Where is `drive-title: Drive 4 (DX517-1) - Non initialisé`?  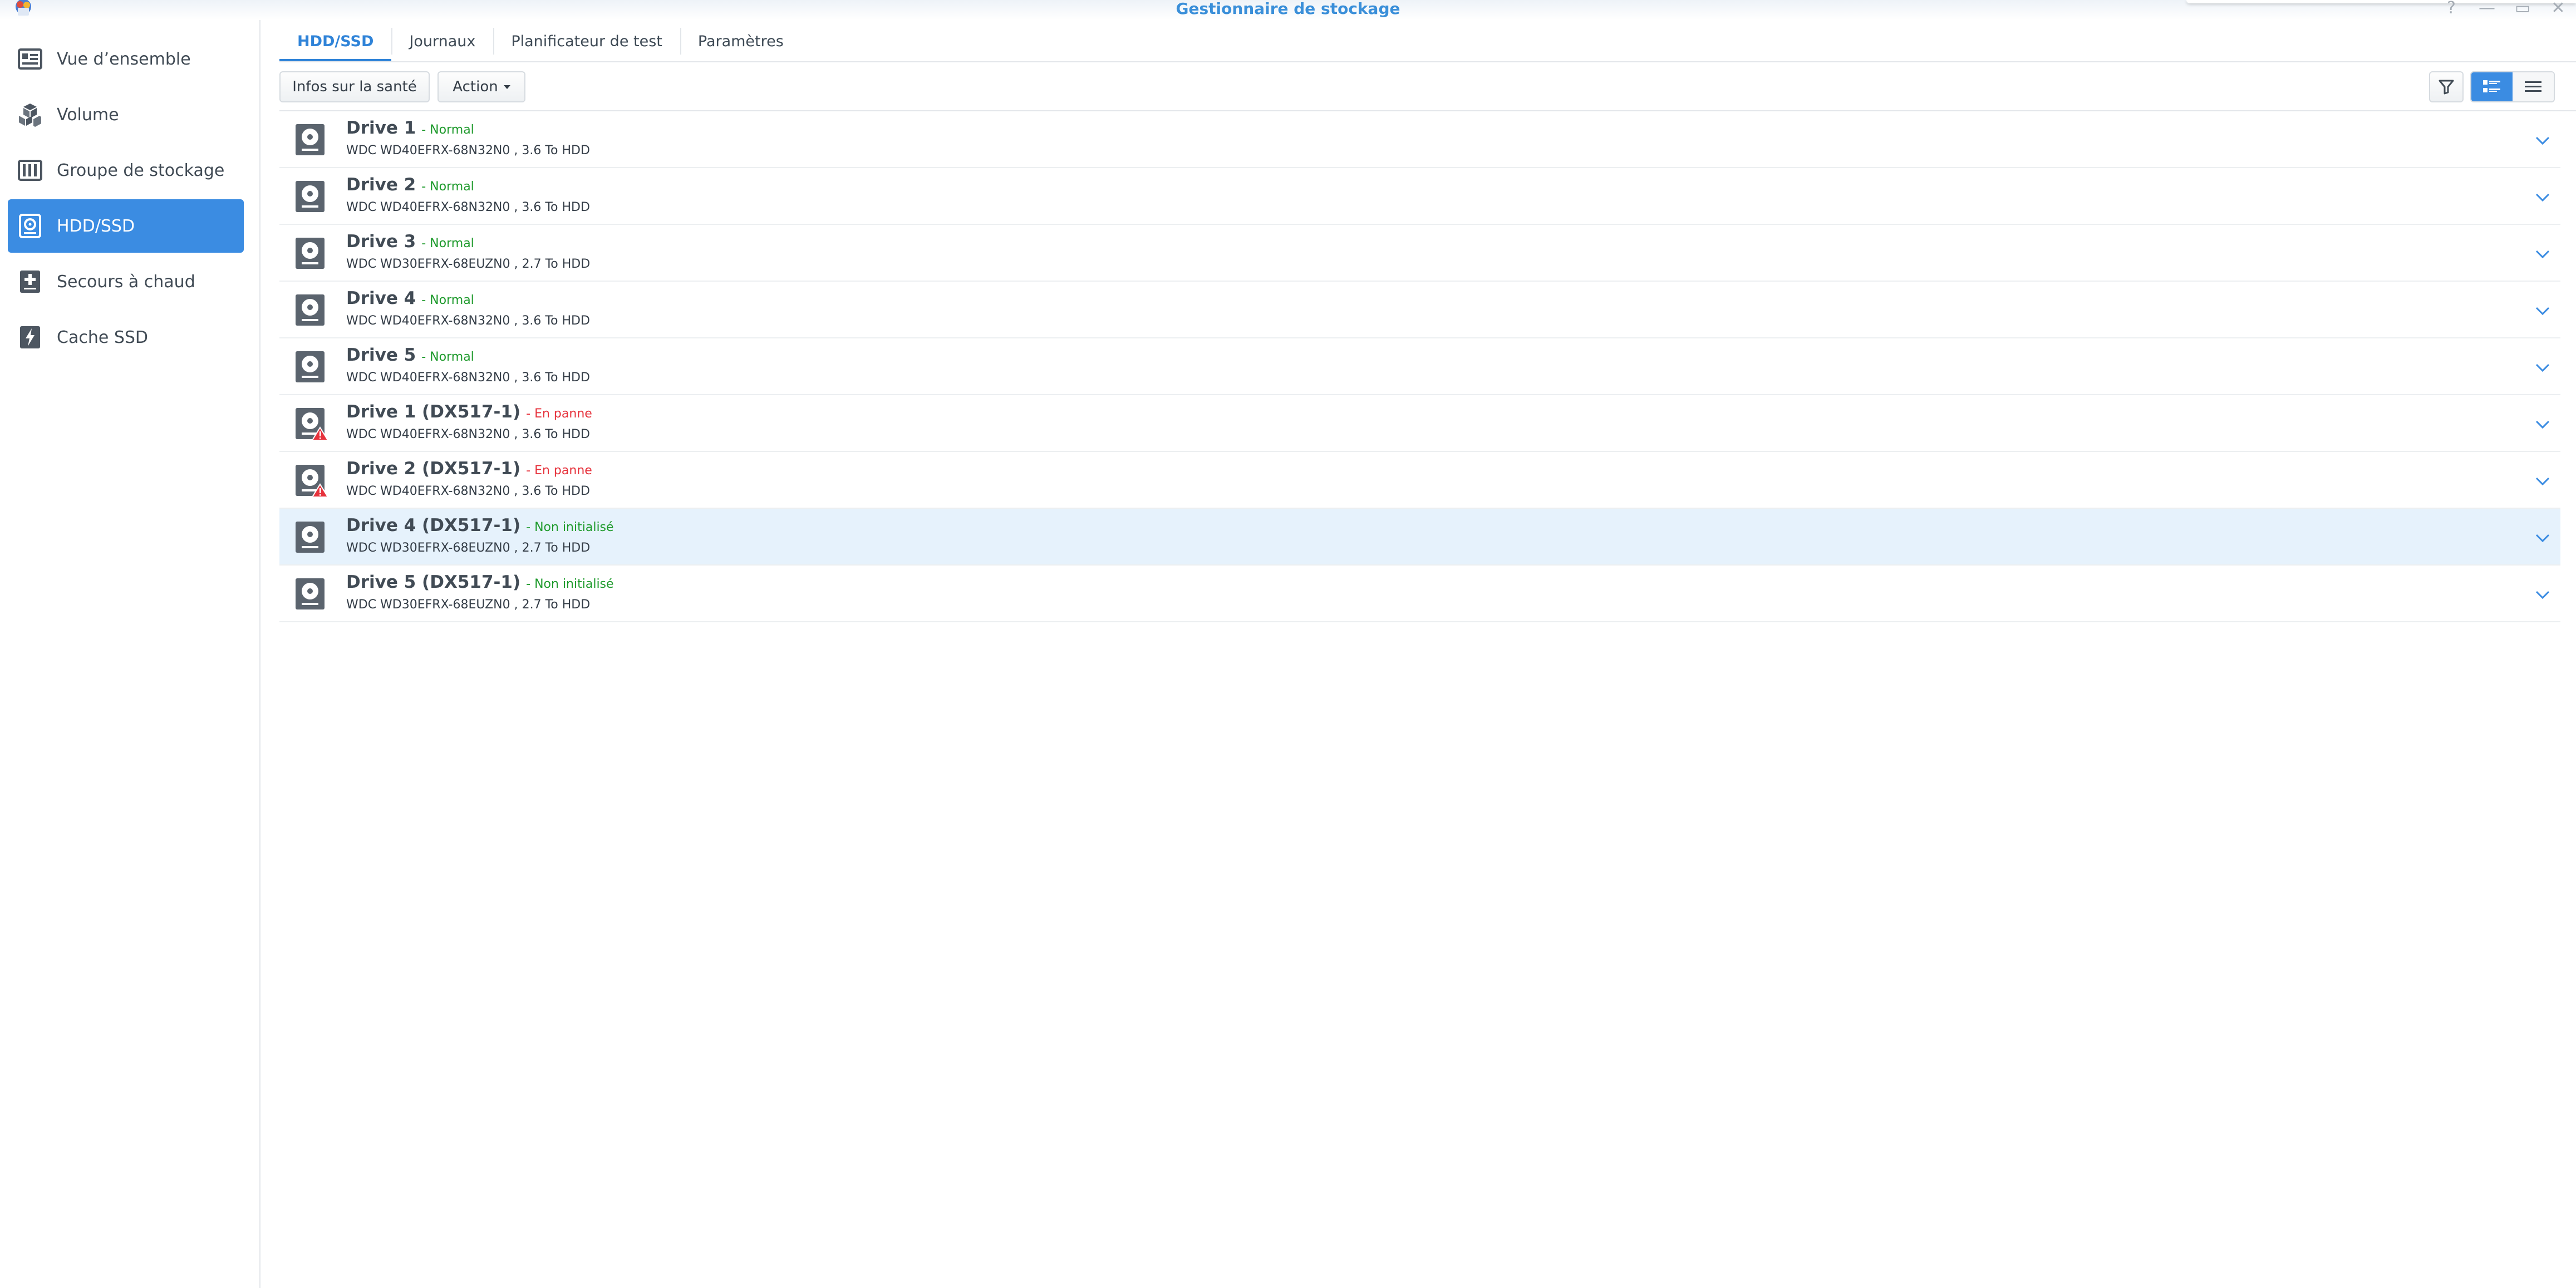
drive-title: Drive 4 (DX517-1) - Non initialisé is located at coordinates (480, 526).